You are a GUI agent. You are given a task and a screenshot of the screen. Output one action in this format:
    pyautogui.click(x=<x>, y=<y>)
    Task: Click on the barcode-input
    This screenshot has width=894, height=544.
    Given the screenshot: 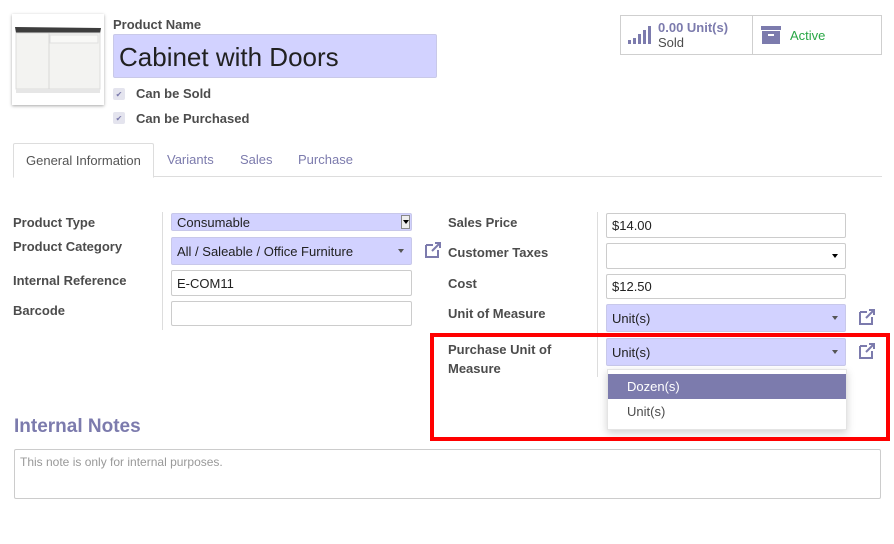 What is the action you would take?
    pyautogui.click(x=291, y=313)
    